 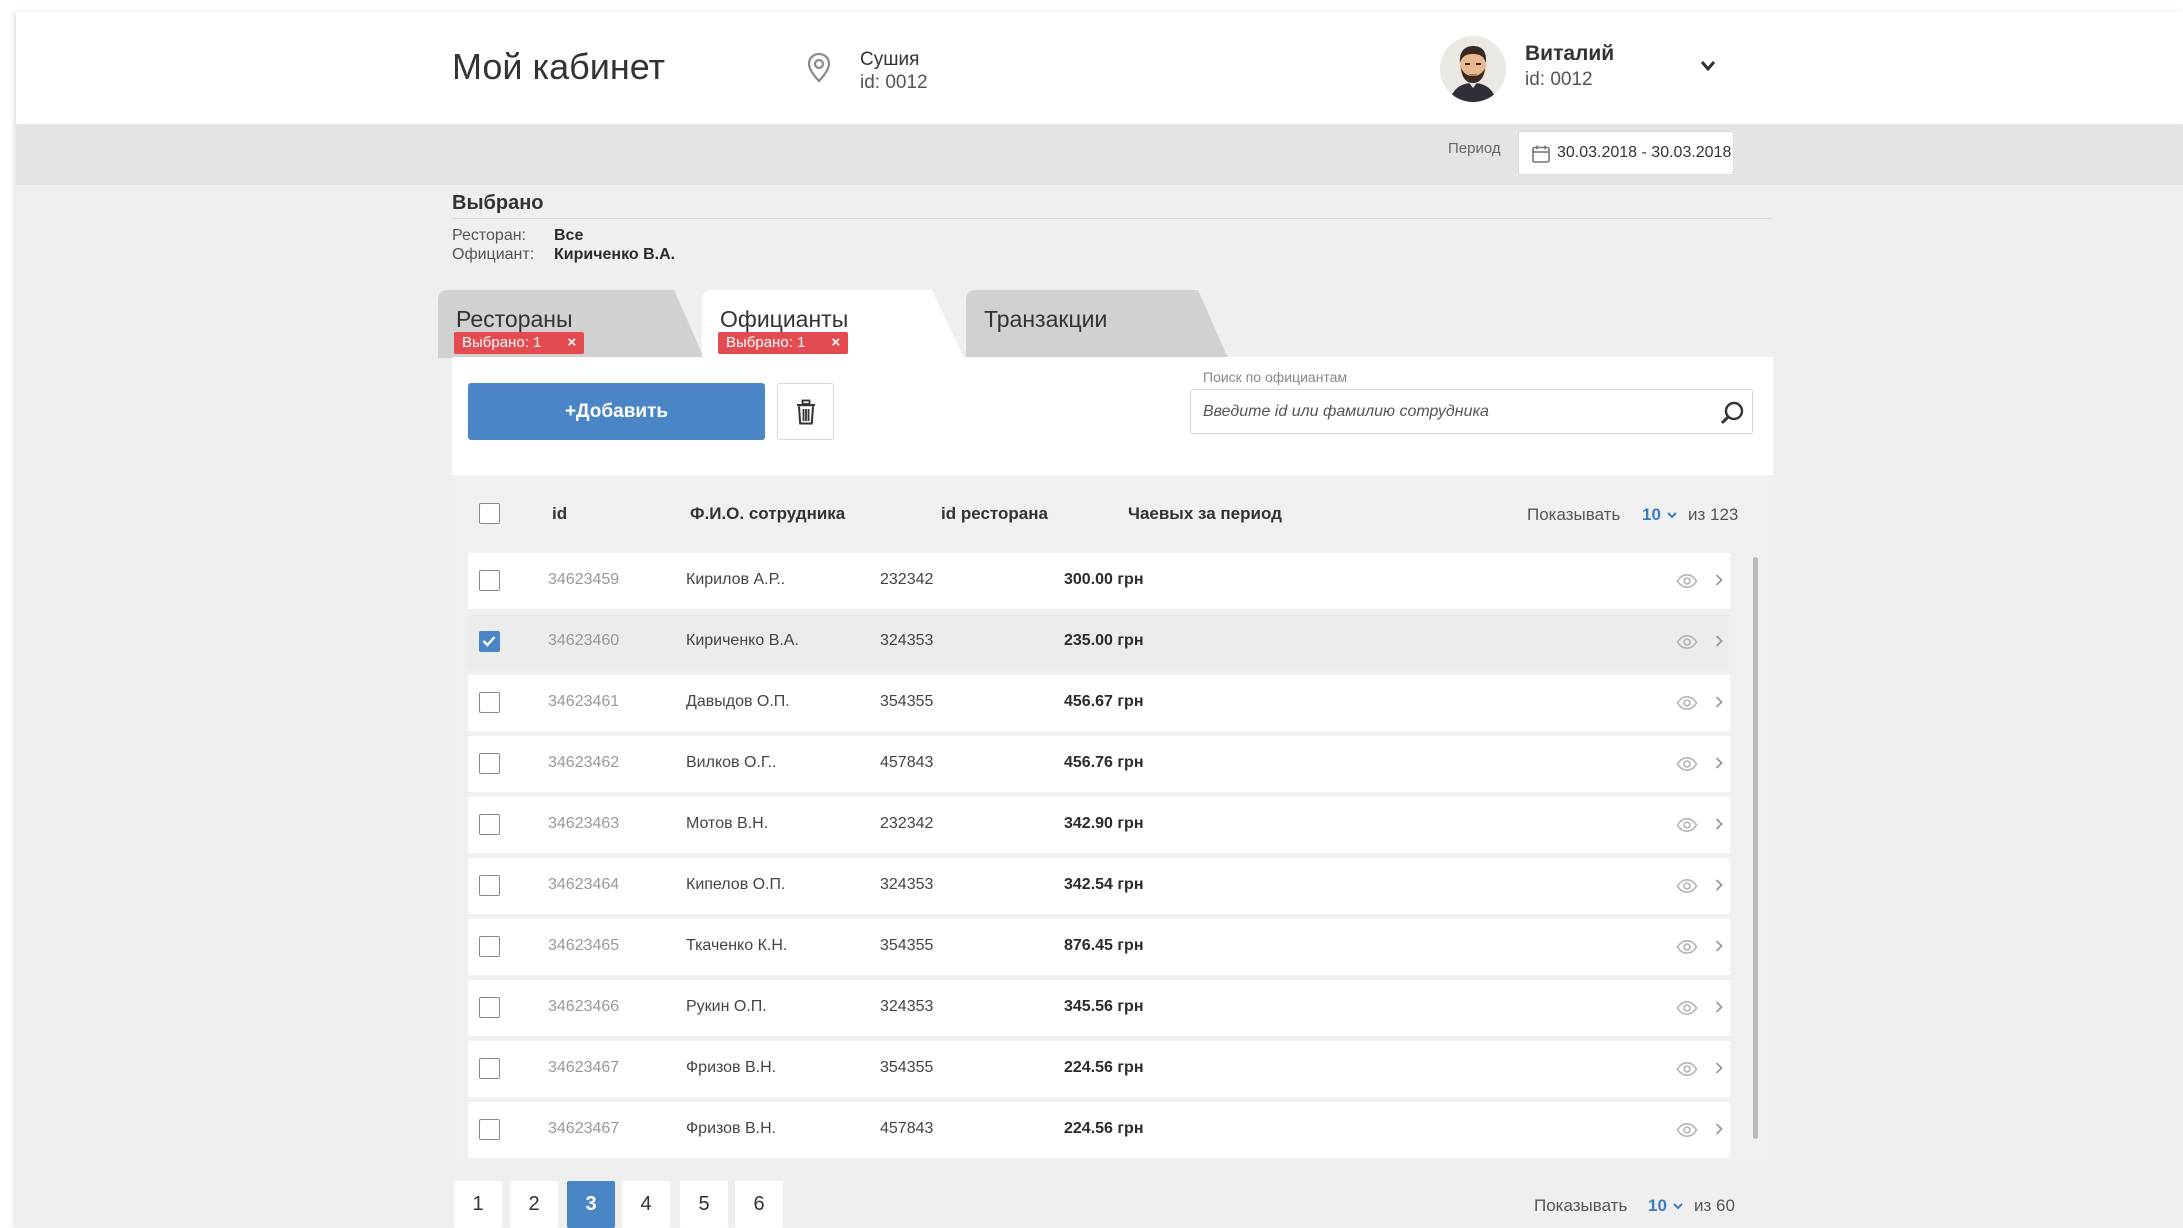 I want to click on period-picker: 30.03.2018 - 30.03.2018, so click(x=1626, y=153).